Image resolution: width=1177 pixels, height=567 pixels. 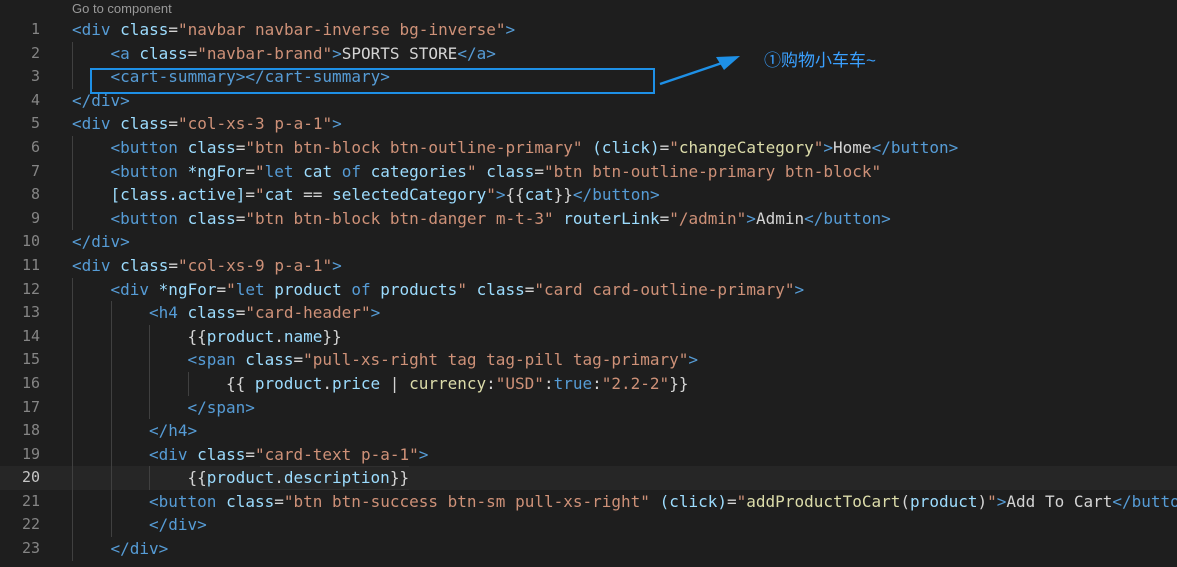 I want to click on code-token: "navbar navbar-inverse bg-inverse", so click(x=341, y=29).